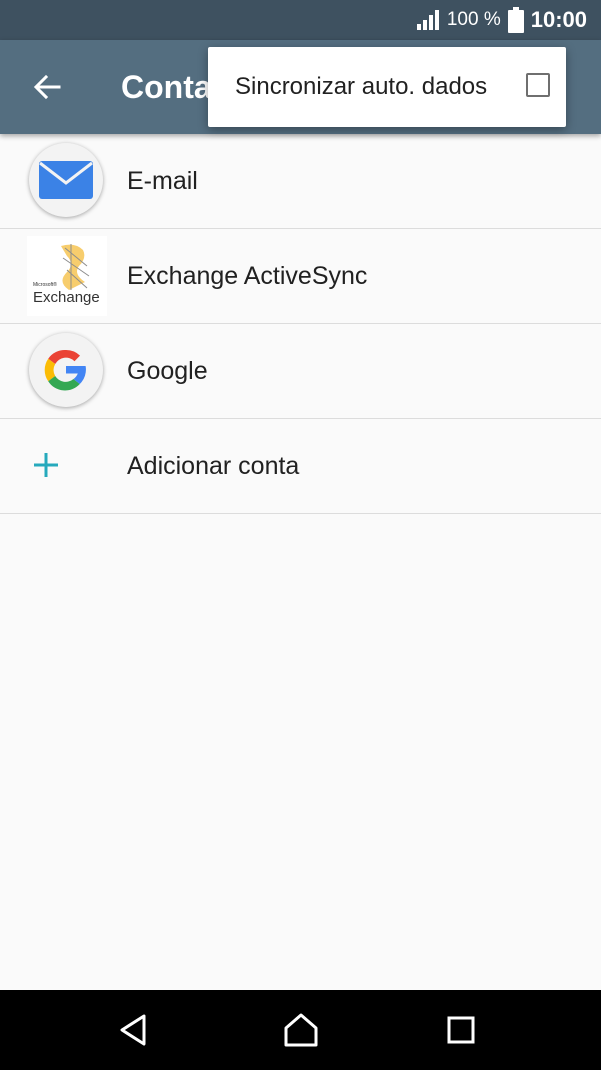  What do you see at coordinates (501, 20) in the screenshot?
I see `status-indicators: 100 % 10:00` at bounding box center [501, 20].